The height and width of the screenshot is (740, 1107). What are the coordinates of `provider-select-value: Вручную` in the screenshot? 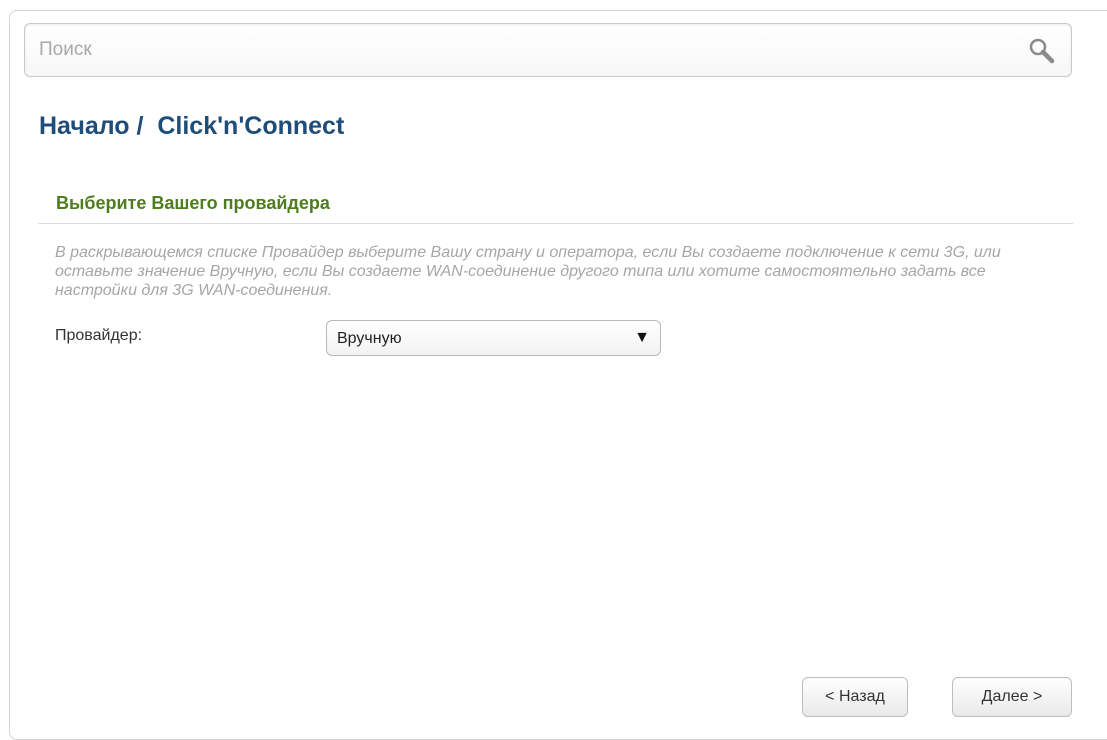 It's located at (369, 338).